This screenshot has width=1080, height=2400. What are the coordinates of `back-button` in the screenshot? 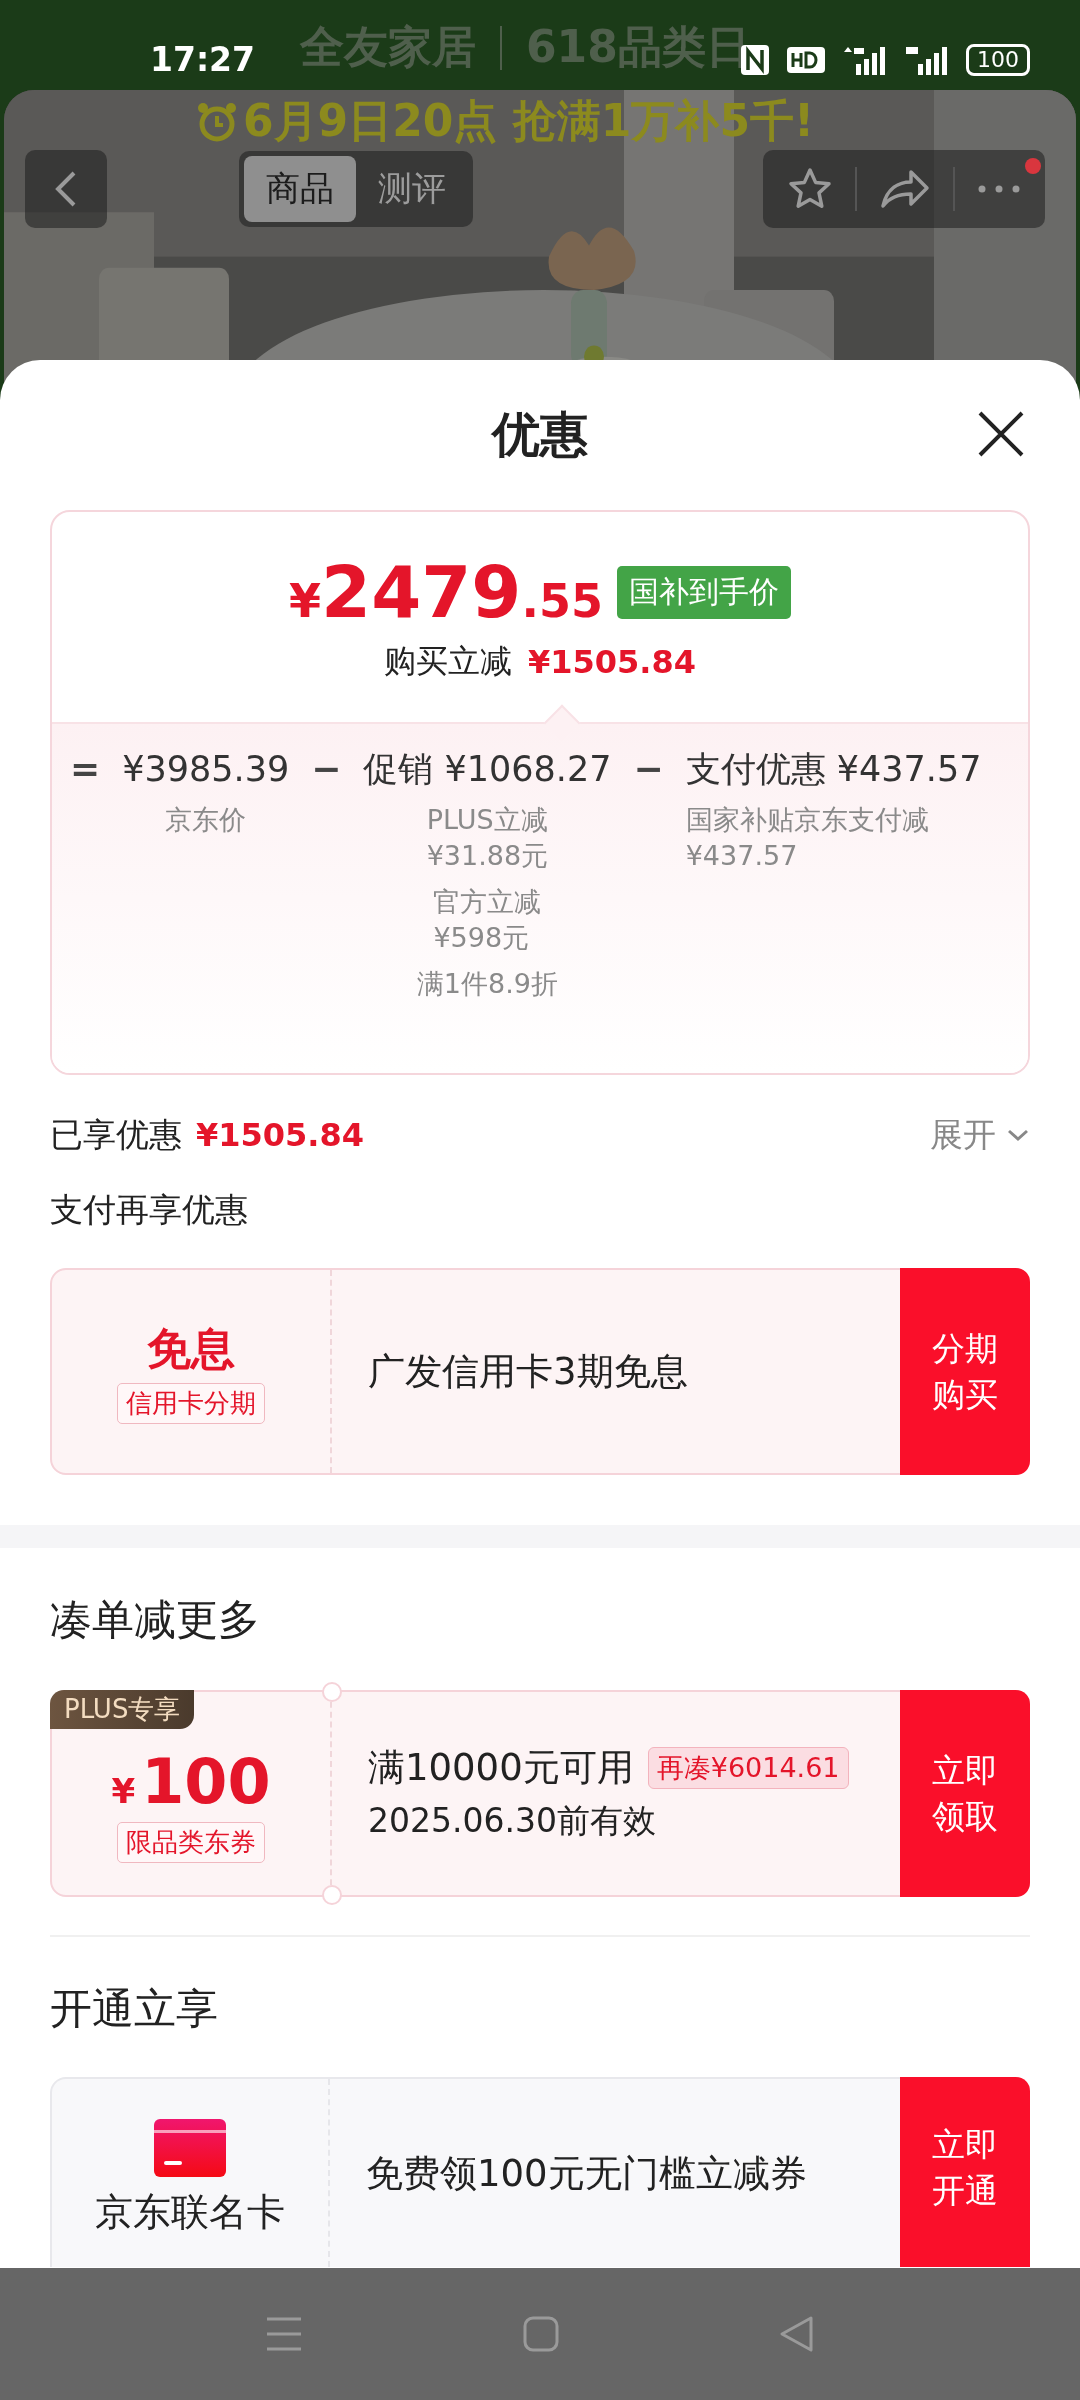 It's located at (66, 189).